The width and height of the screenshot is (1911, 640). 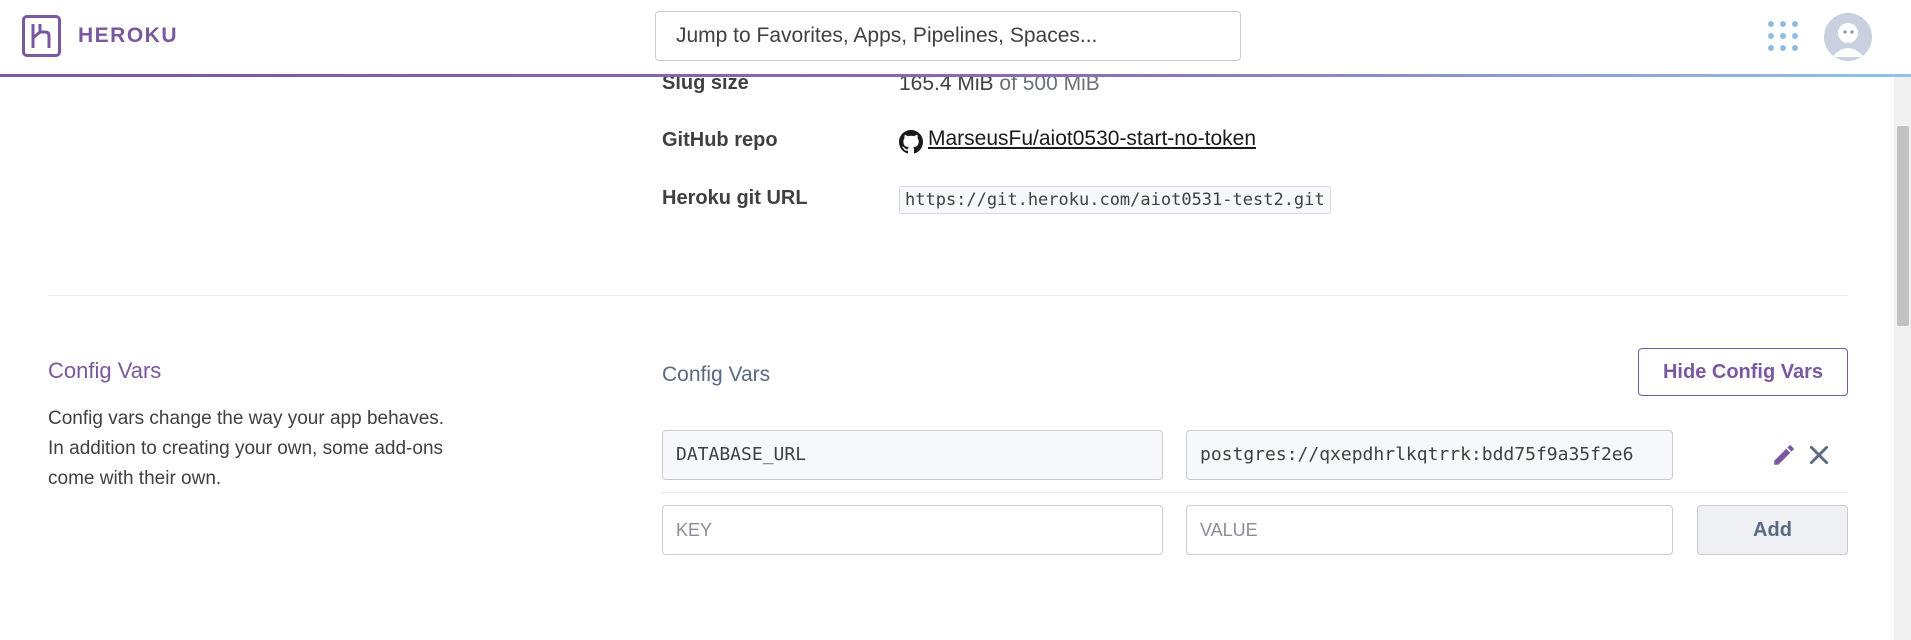 What do you see at coordinates (1784, 455) in the screenshot?
I see `edit-pencil-icon` at bounding box center [1784, 455].